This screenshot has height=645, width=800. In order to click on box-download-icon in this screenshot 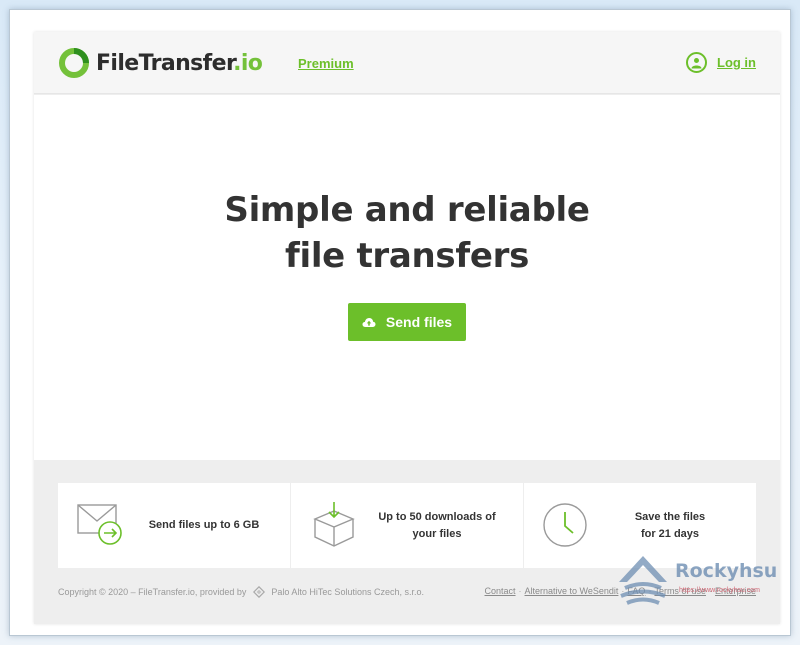, I will do `click(334, 524)`.